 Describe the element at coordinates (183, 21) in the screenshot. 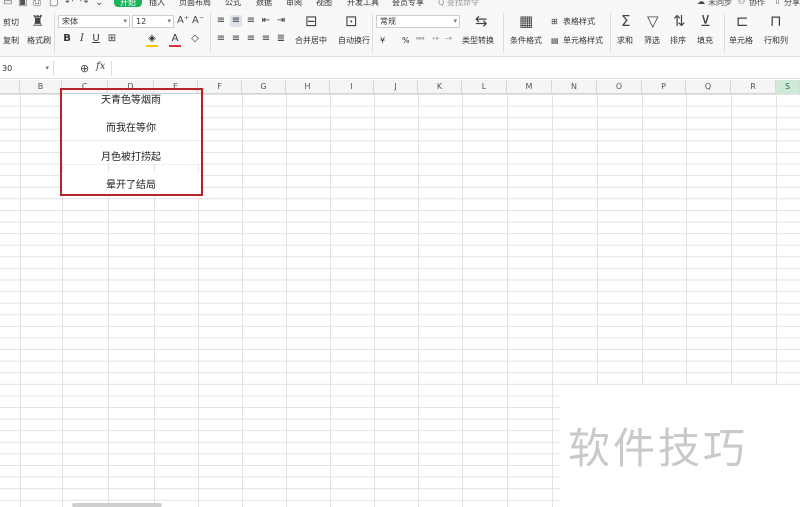

I see `increase-font-icon: A⁺` at that location.